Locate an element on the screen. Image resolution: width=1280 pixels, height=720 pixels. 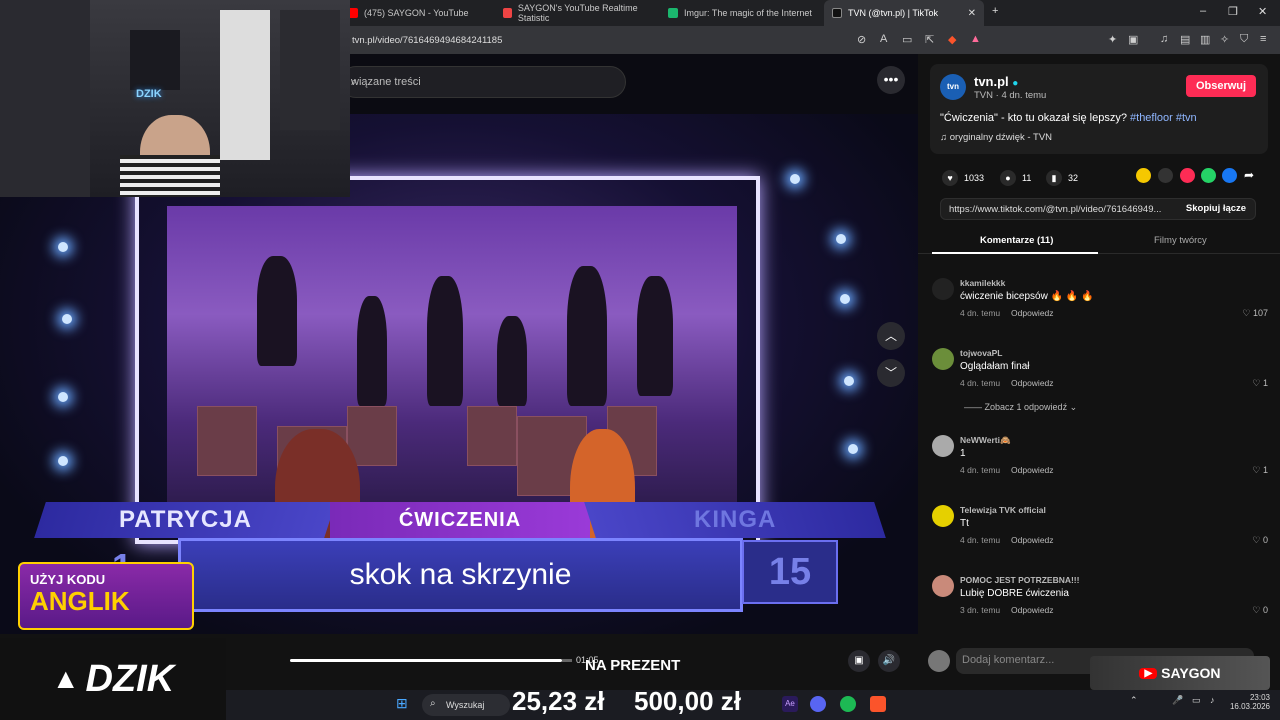
streamer-shirt is located at coordinates (170, 176).